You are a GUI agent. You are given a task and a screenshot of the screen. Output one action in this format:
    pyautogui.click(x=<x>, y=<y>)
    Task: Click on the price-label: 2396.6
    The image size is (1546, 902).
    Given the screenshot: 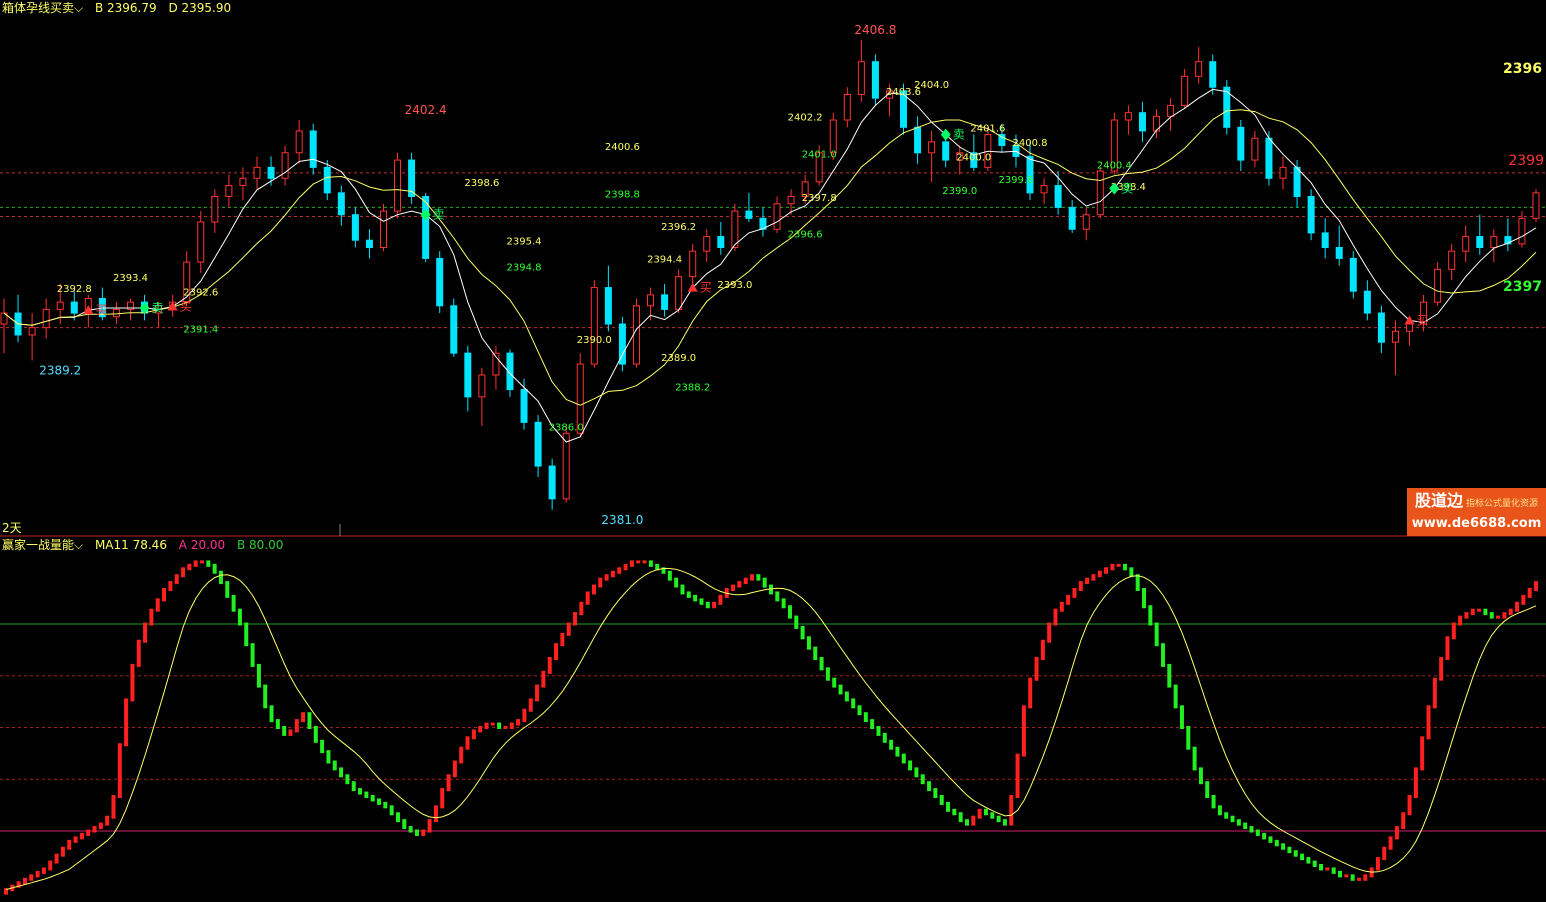 What is the action you would take?
    pyautogui.click(x=805, y=235)
    